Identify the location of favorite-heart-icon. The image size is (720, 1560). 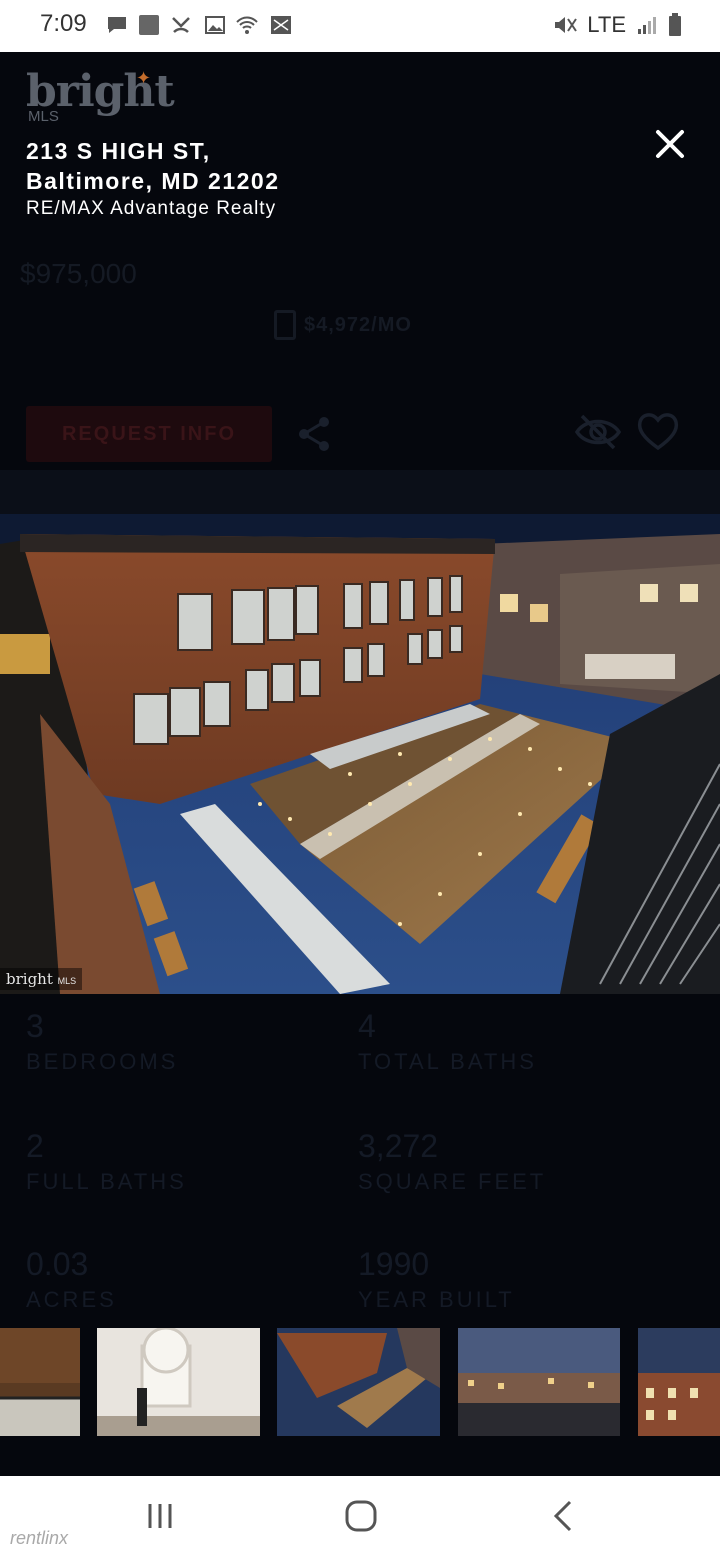
(658, 431).